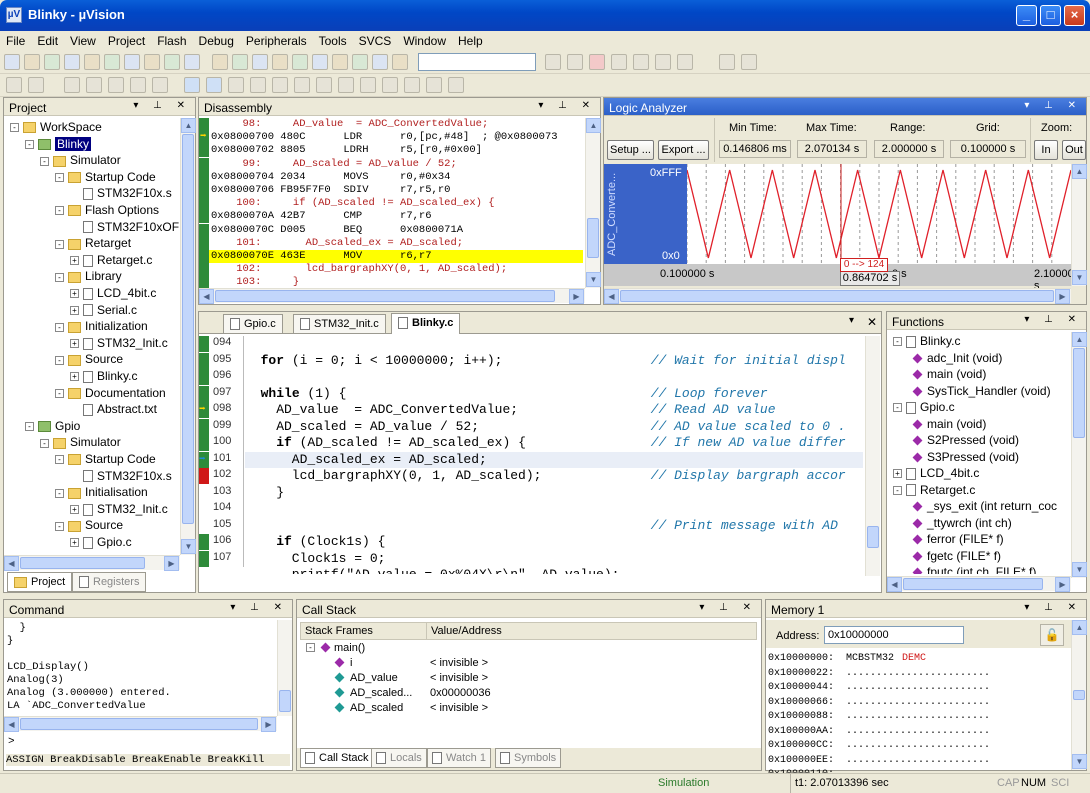  What do you see at coordinates (837, 296) in the screenshot?
I see `logic-hscroll: ◀ ▶` at bounding box center [837, 296].